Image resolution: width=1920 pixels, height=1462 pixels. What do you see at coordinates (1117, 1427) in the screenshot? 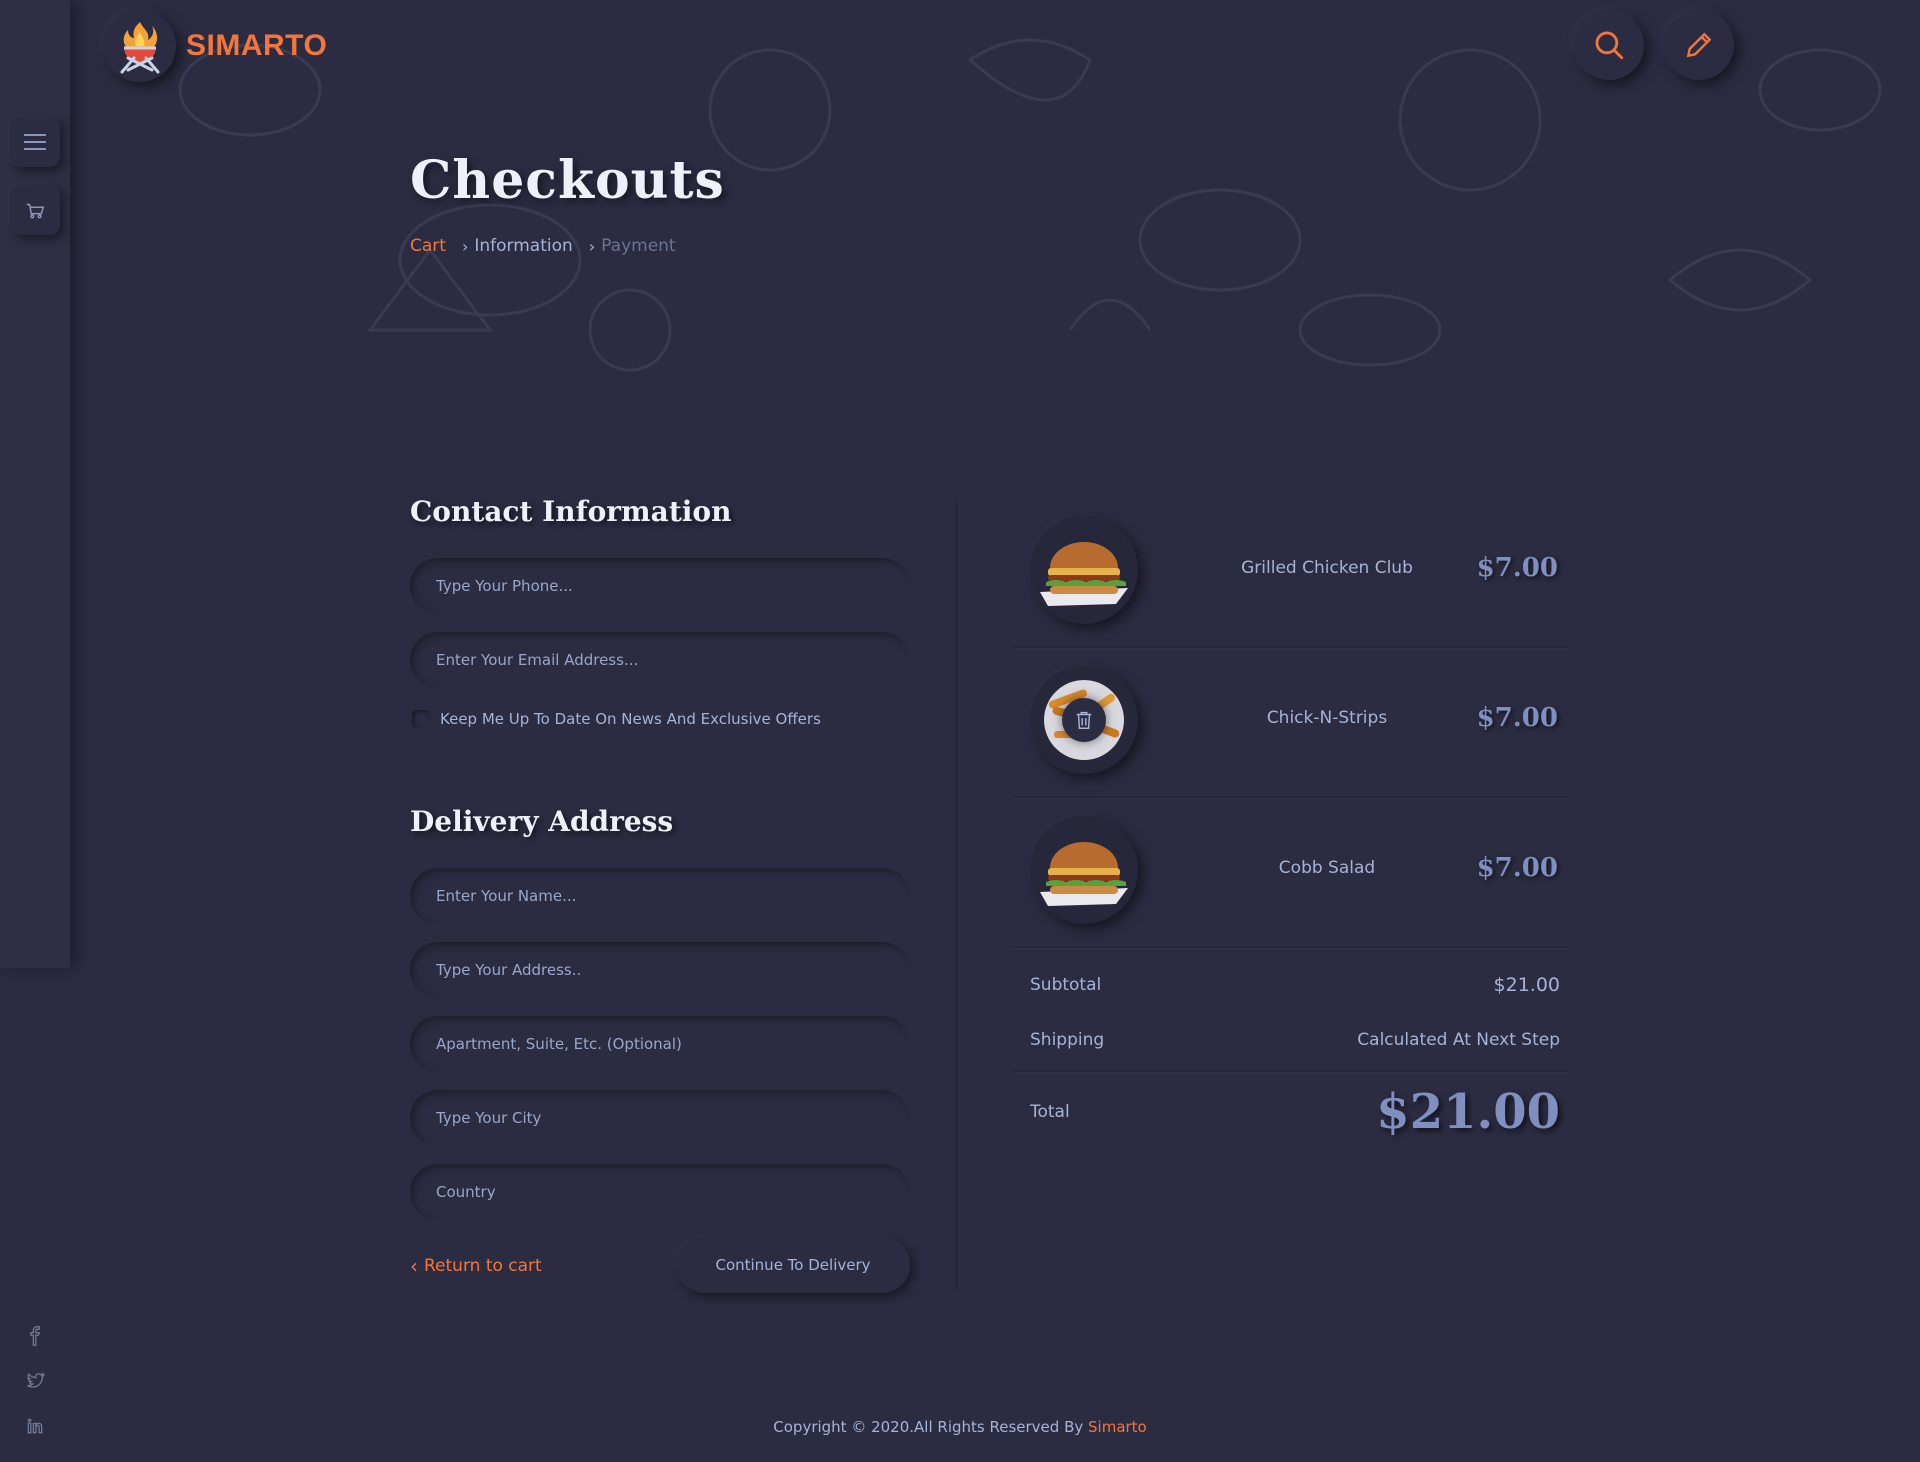
I see `footer-brand-link: Simarto` at bounding box center [1117, 1427].